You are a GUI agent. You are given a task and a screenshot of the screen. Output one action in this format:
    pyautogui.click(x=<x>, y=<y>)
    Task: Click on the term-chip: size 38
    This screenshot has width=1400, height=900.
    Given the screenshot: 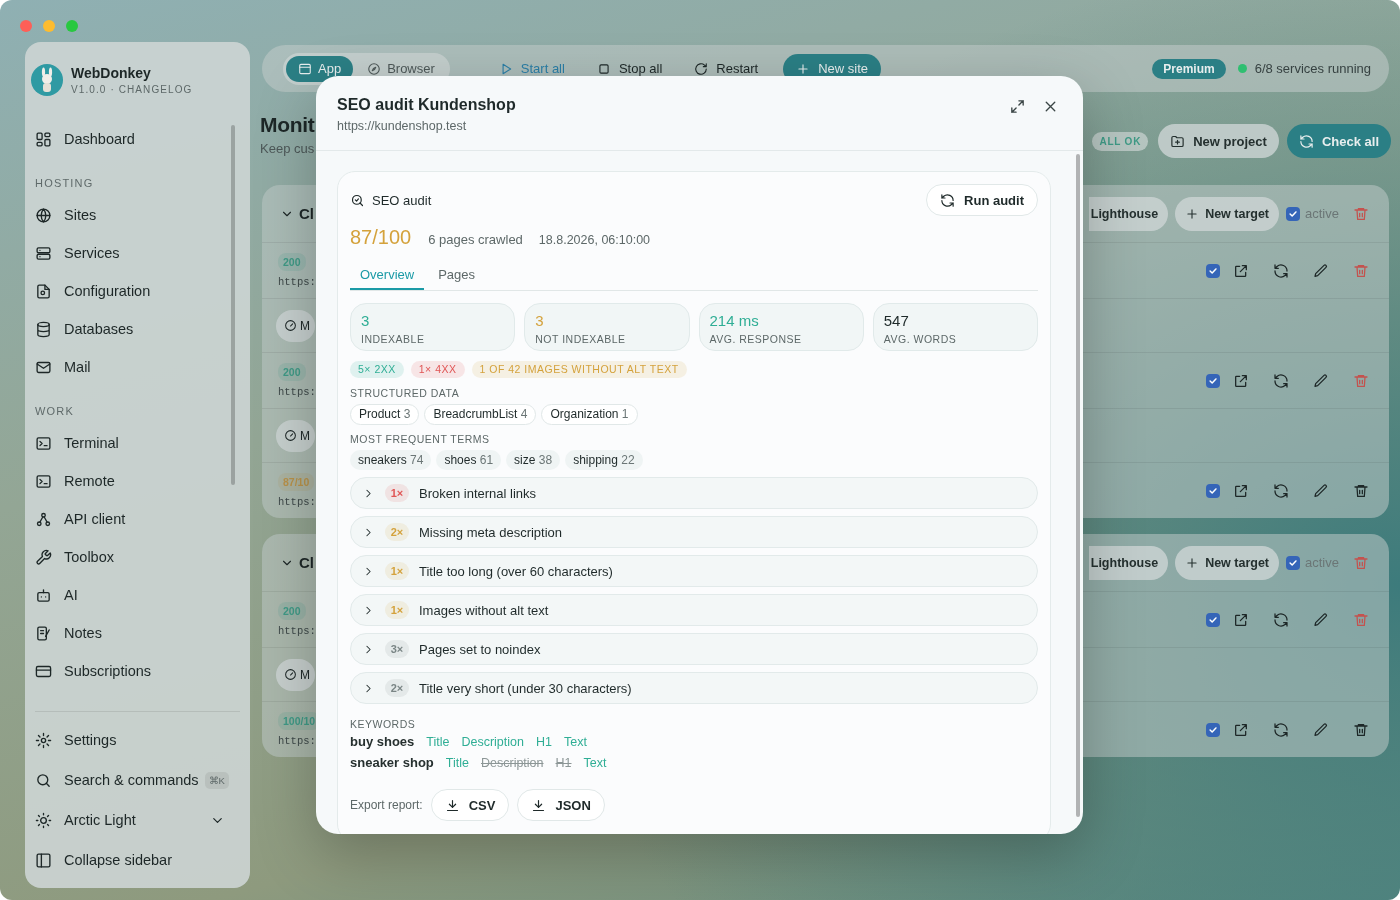 What is the action you would take?
    pyautogui.click(x=533, y=460)
    